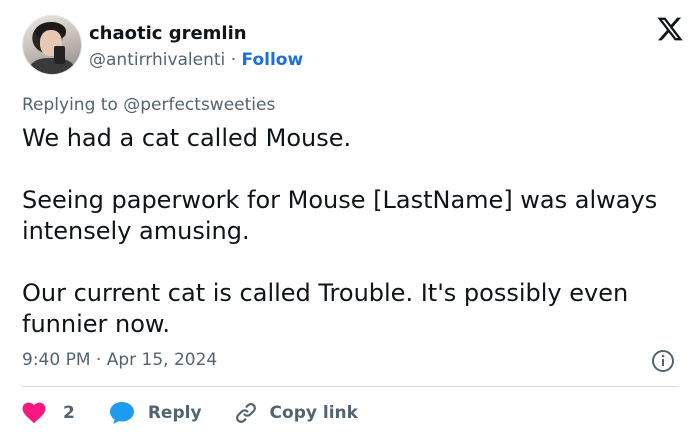  Describe the element at coordinates (52, 45) in the screenshot. I see `avatar` at that location.